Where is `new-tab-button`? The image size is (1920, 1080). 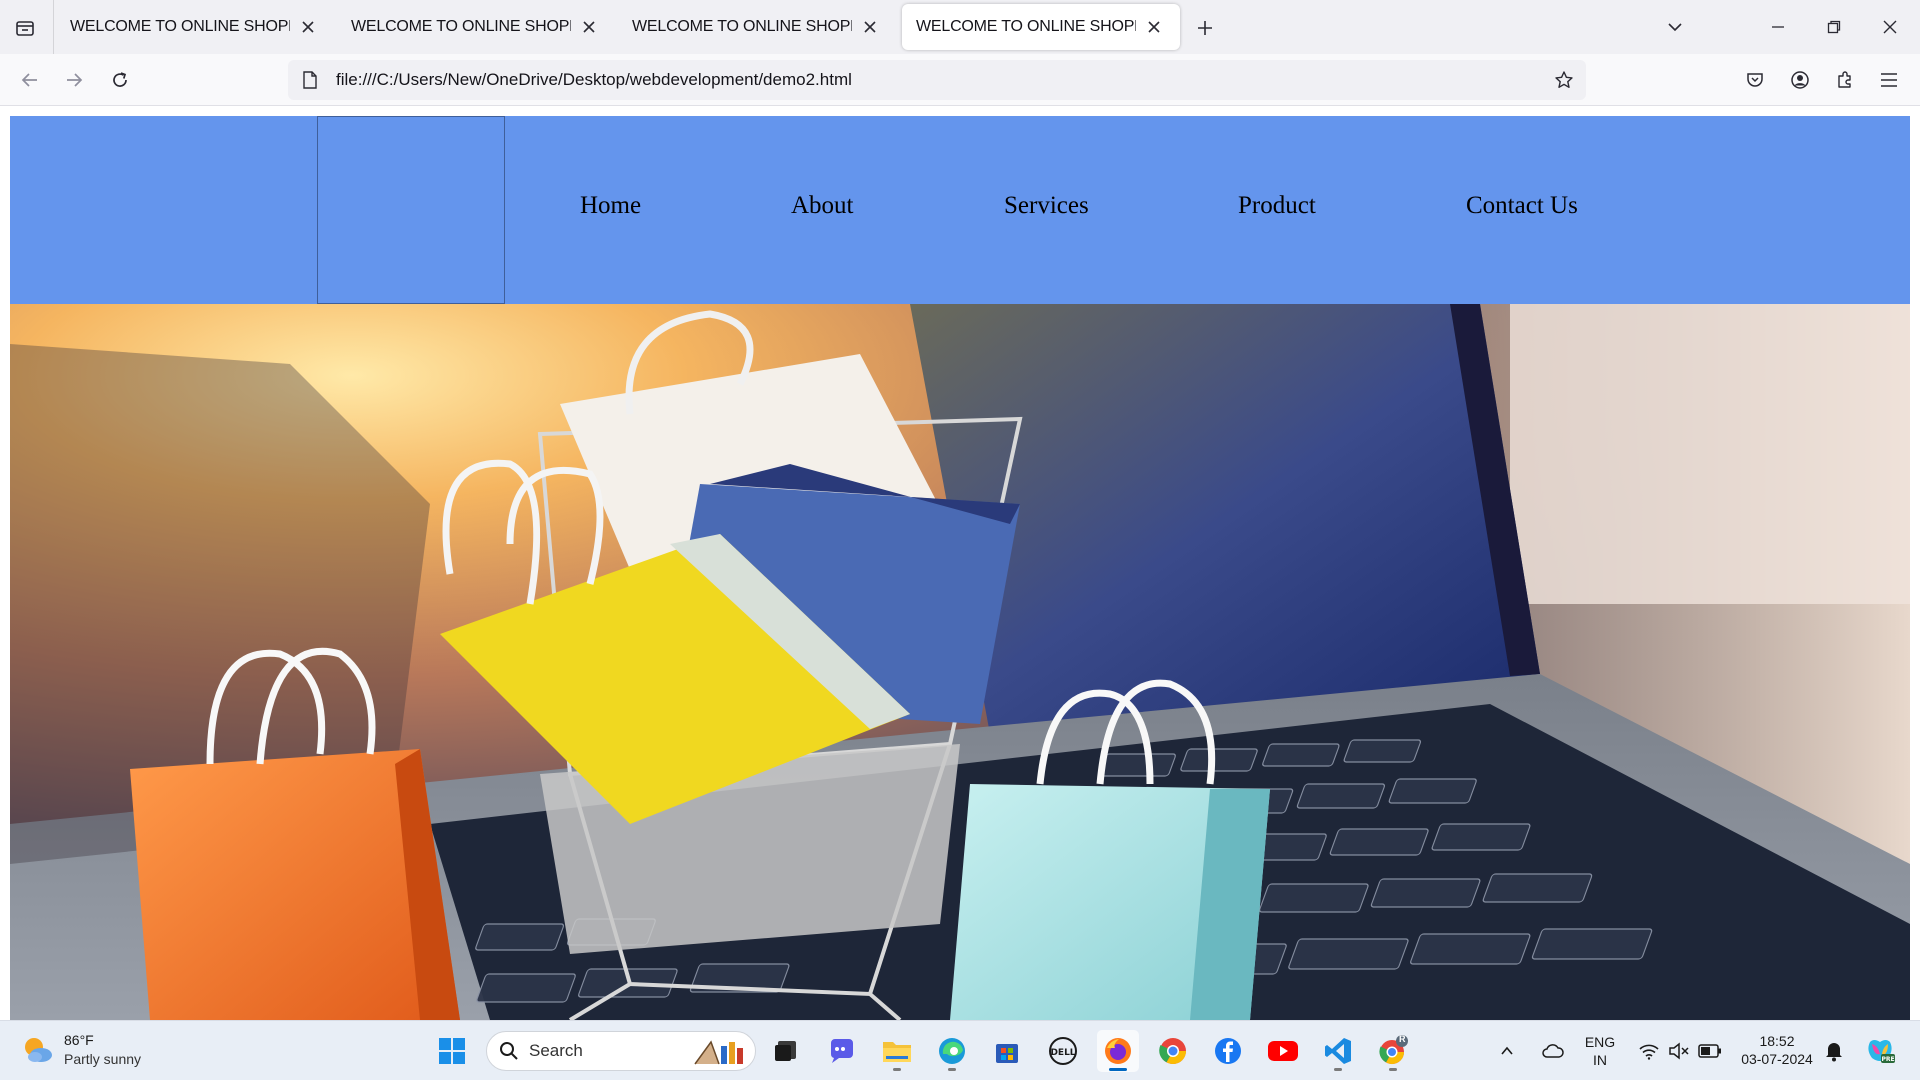 new-tab-button is located at coordinates (1205, 28).